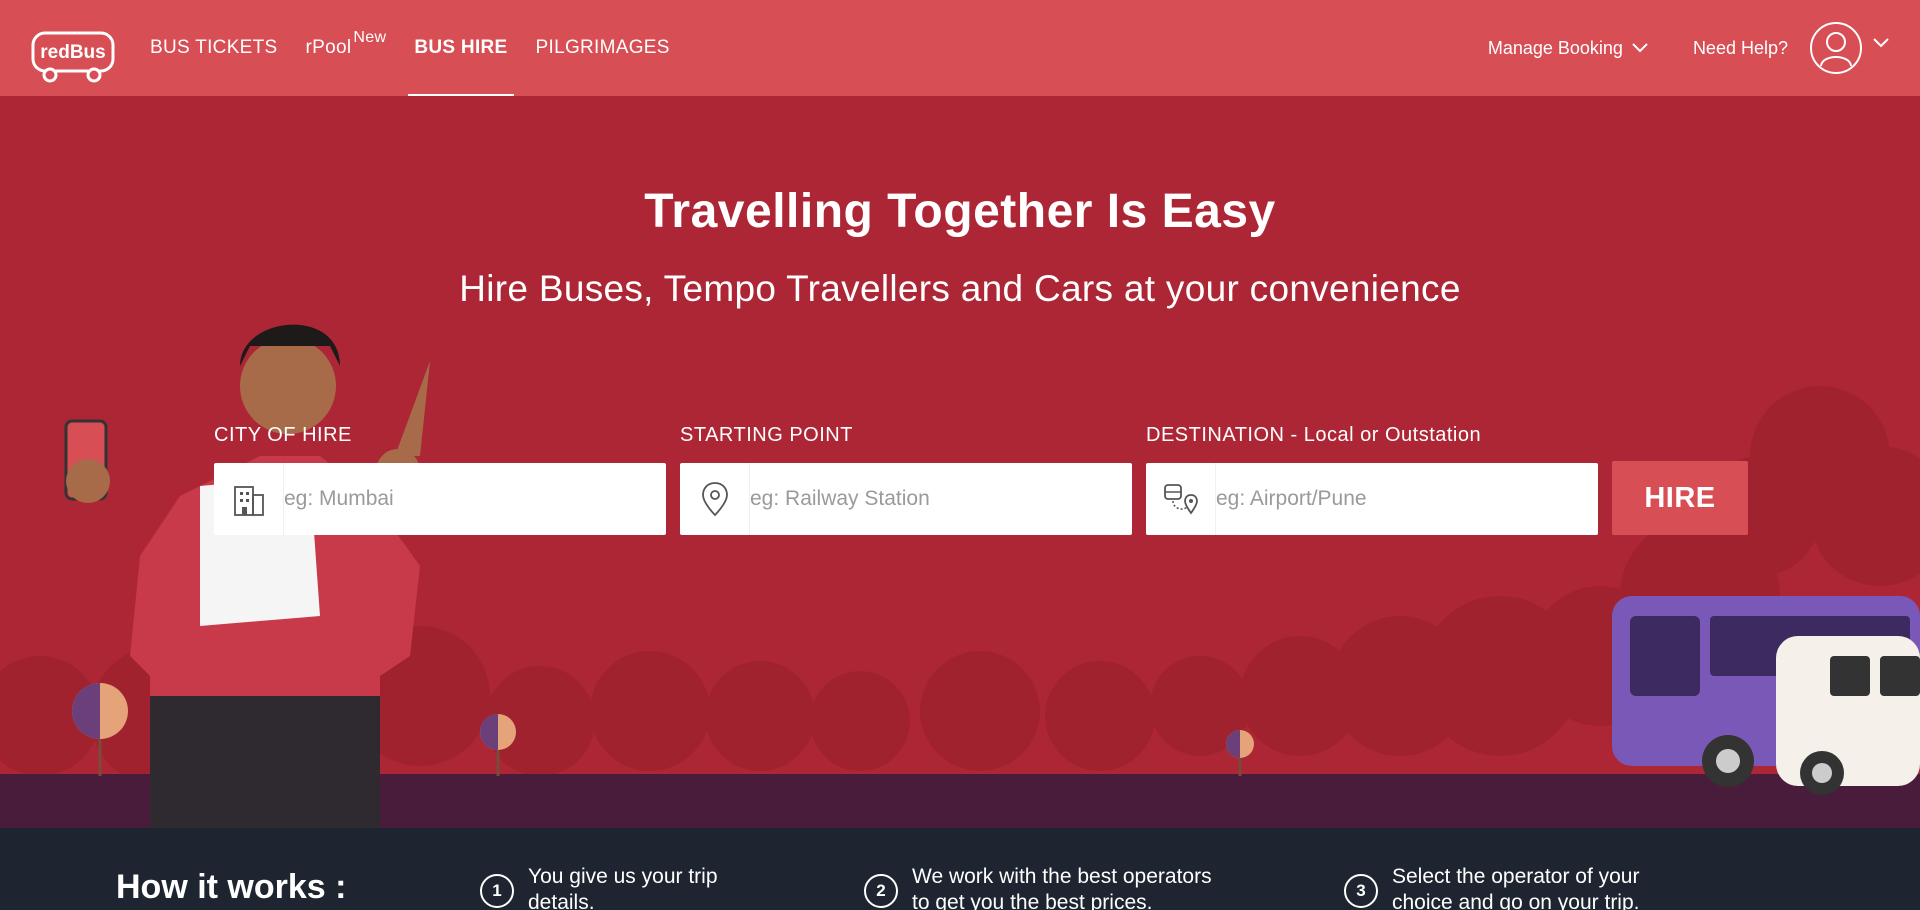  Describe the element at coordinates (1181, 499) in the screenshot. I see `route-icon` at that location.